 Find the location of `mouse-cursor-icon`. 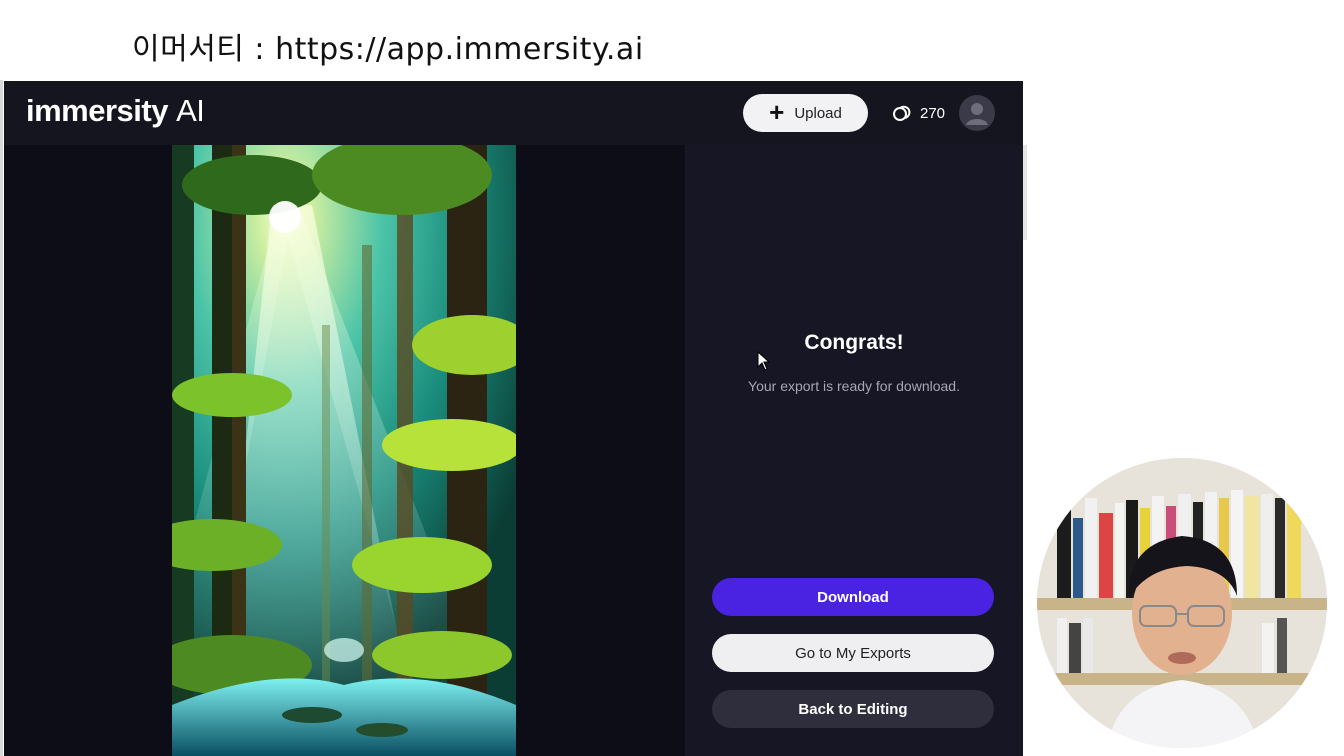

mouse-cursor-icon is located at coordinates (764, 361).